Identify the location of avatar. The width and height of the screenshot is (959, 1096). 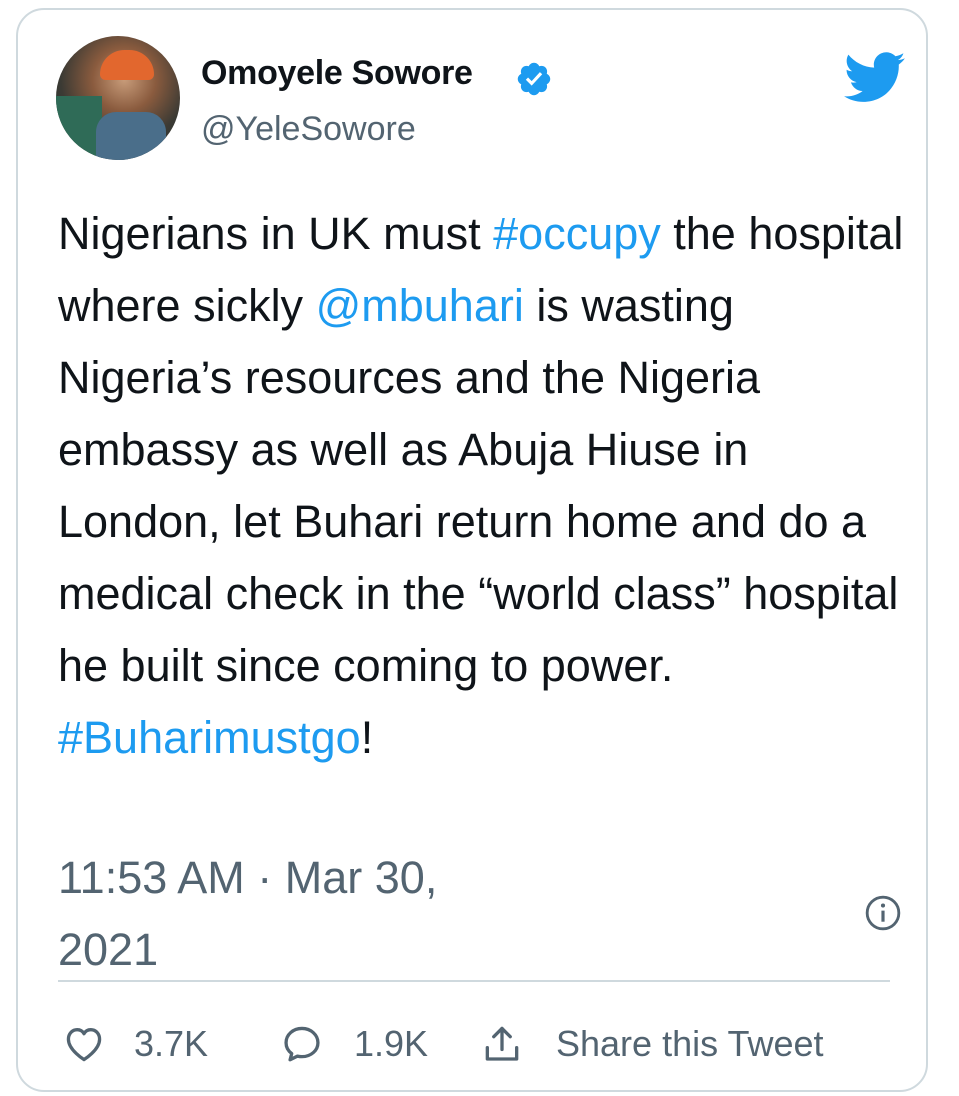
(118, 98).